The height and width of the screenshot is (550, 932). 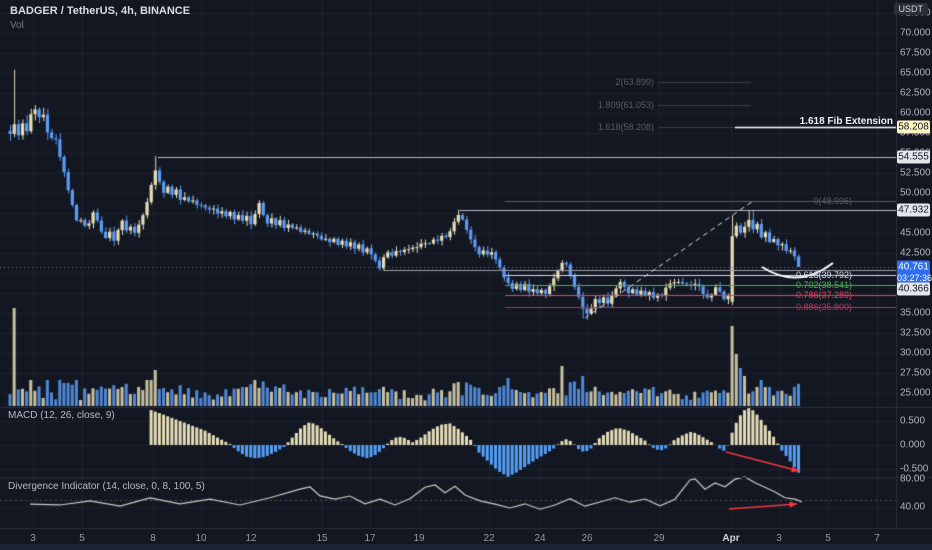 I want to click on price-axis-tick: 30.000, so click(x=915, y=353).